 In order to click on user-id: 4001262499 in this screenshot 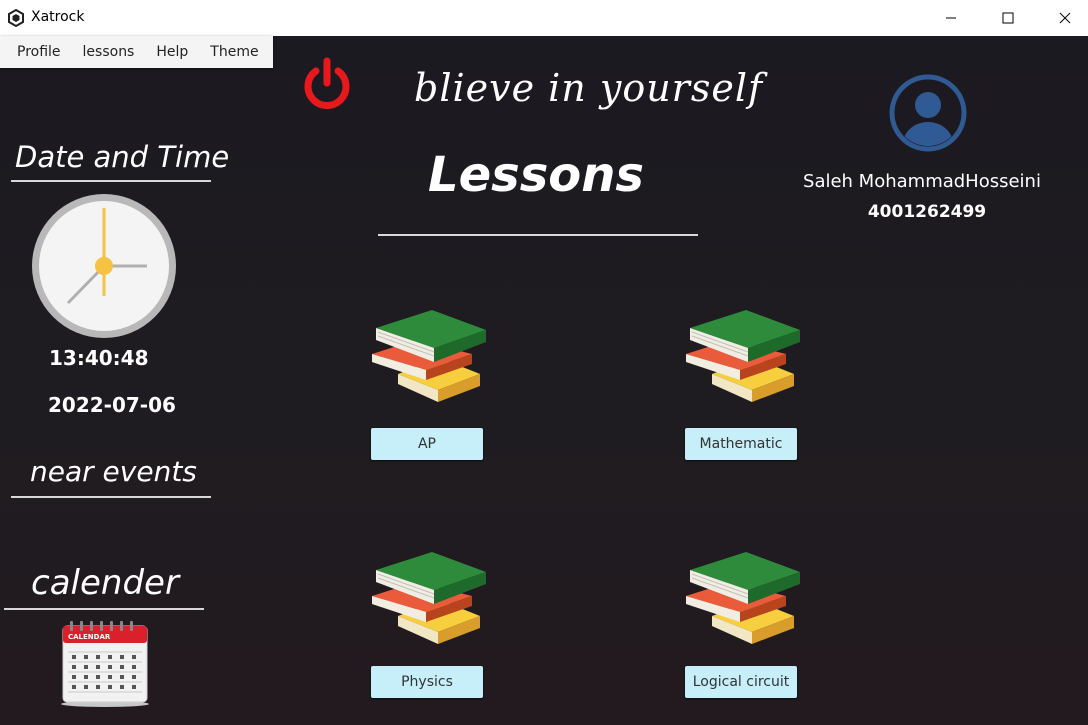, I will do `click(927, 212)`.